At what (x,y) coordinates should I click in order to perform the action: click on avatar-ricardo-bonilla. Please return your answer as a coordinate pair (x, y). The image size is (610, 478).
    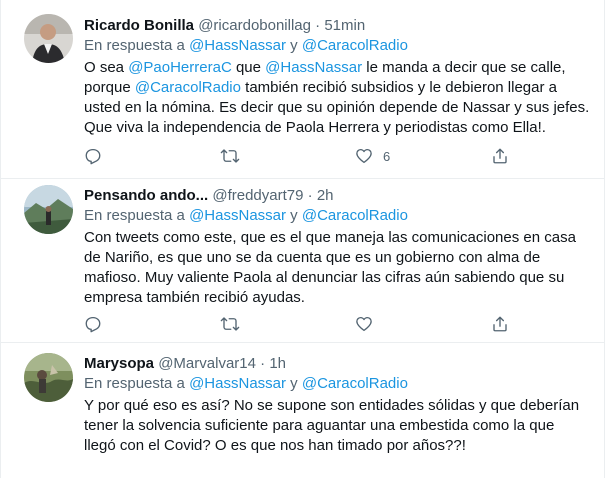
    Looking at the image, I should click on (48, 38).